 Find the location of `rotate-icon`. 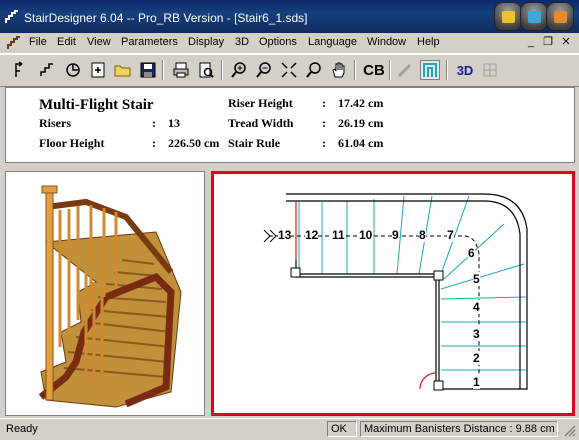

rotate-icon is located at coordinates (73, 70).